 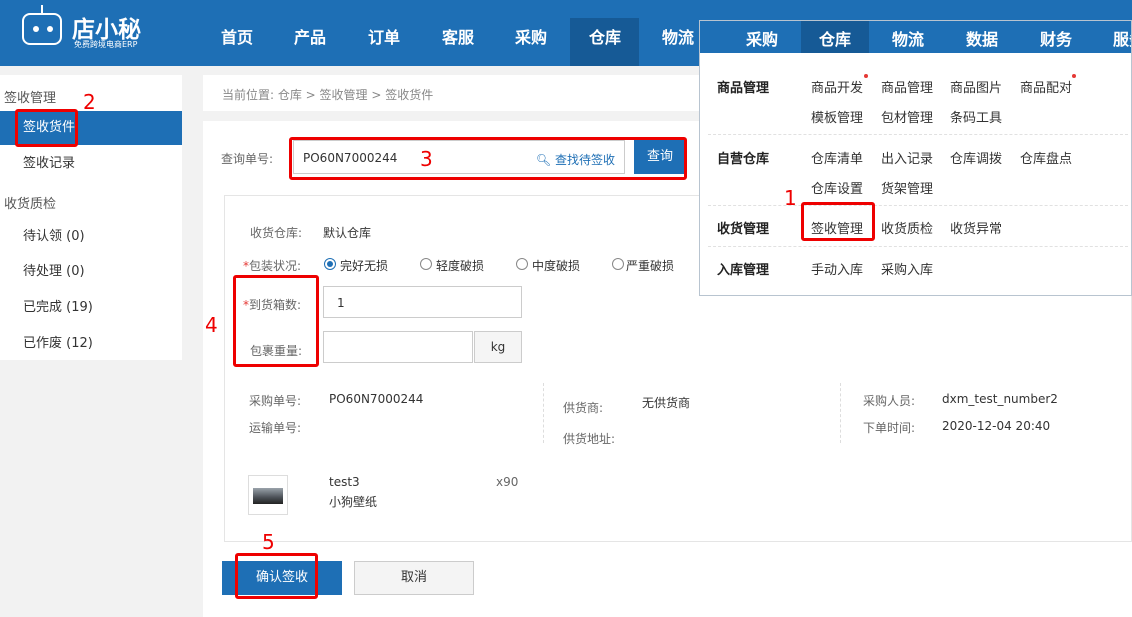 What do you see at coordinates (310, 36) in the screenshot?
I see `nav-products: 产品` at bounding box center [310, 36].